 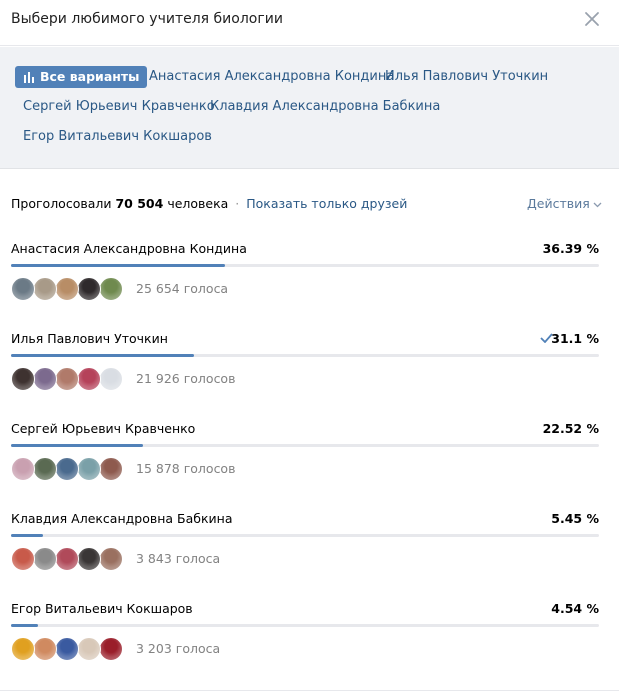 I want to click on option-name: Клавдия Александровна Бабкина, so click(x=122, y=518).